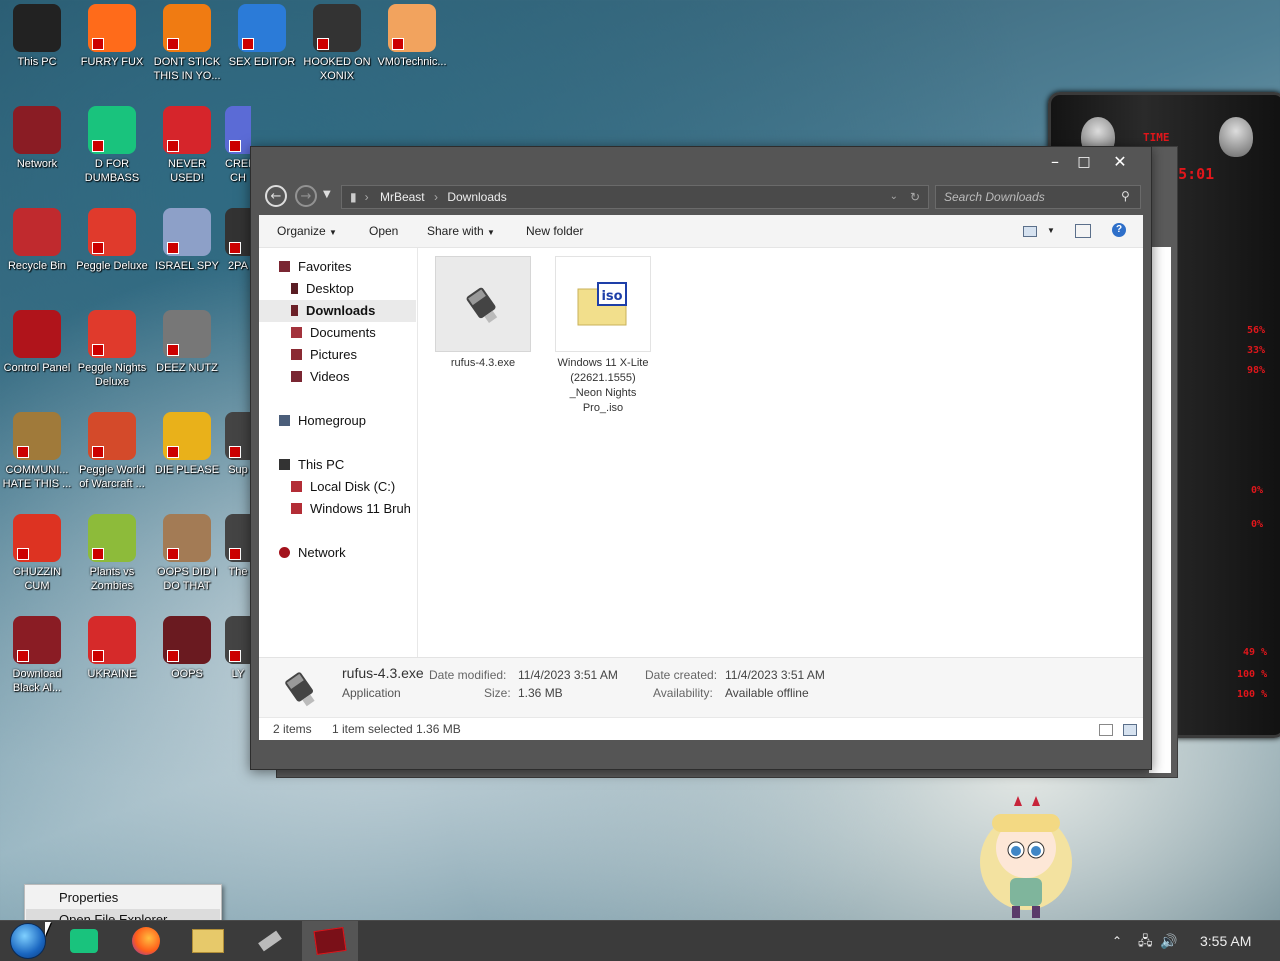 This screenshot has height=961, width=1280. Describe the element at coordinates (343, 487) in the screenshot. I see `nav-local-disk: Local Disk (C:)` at that location.